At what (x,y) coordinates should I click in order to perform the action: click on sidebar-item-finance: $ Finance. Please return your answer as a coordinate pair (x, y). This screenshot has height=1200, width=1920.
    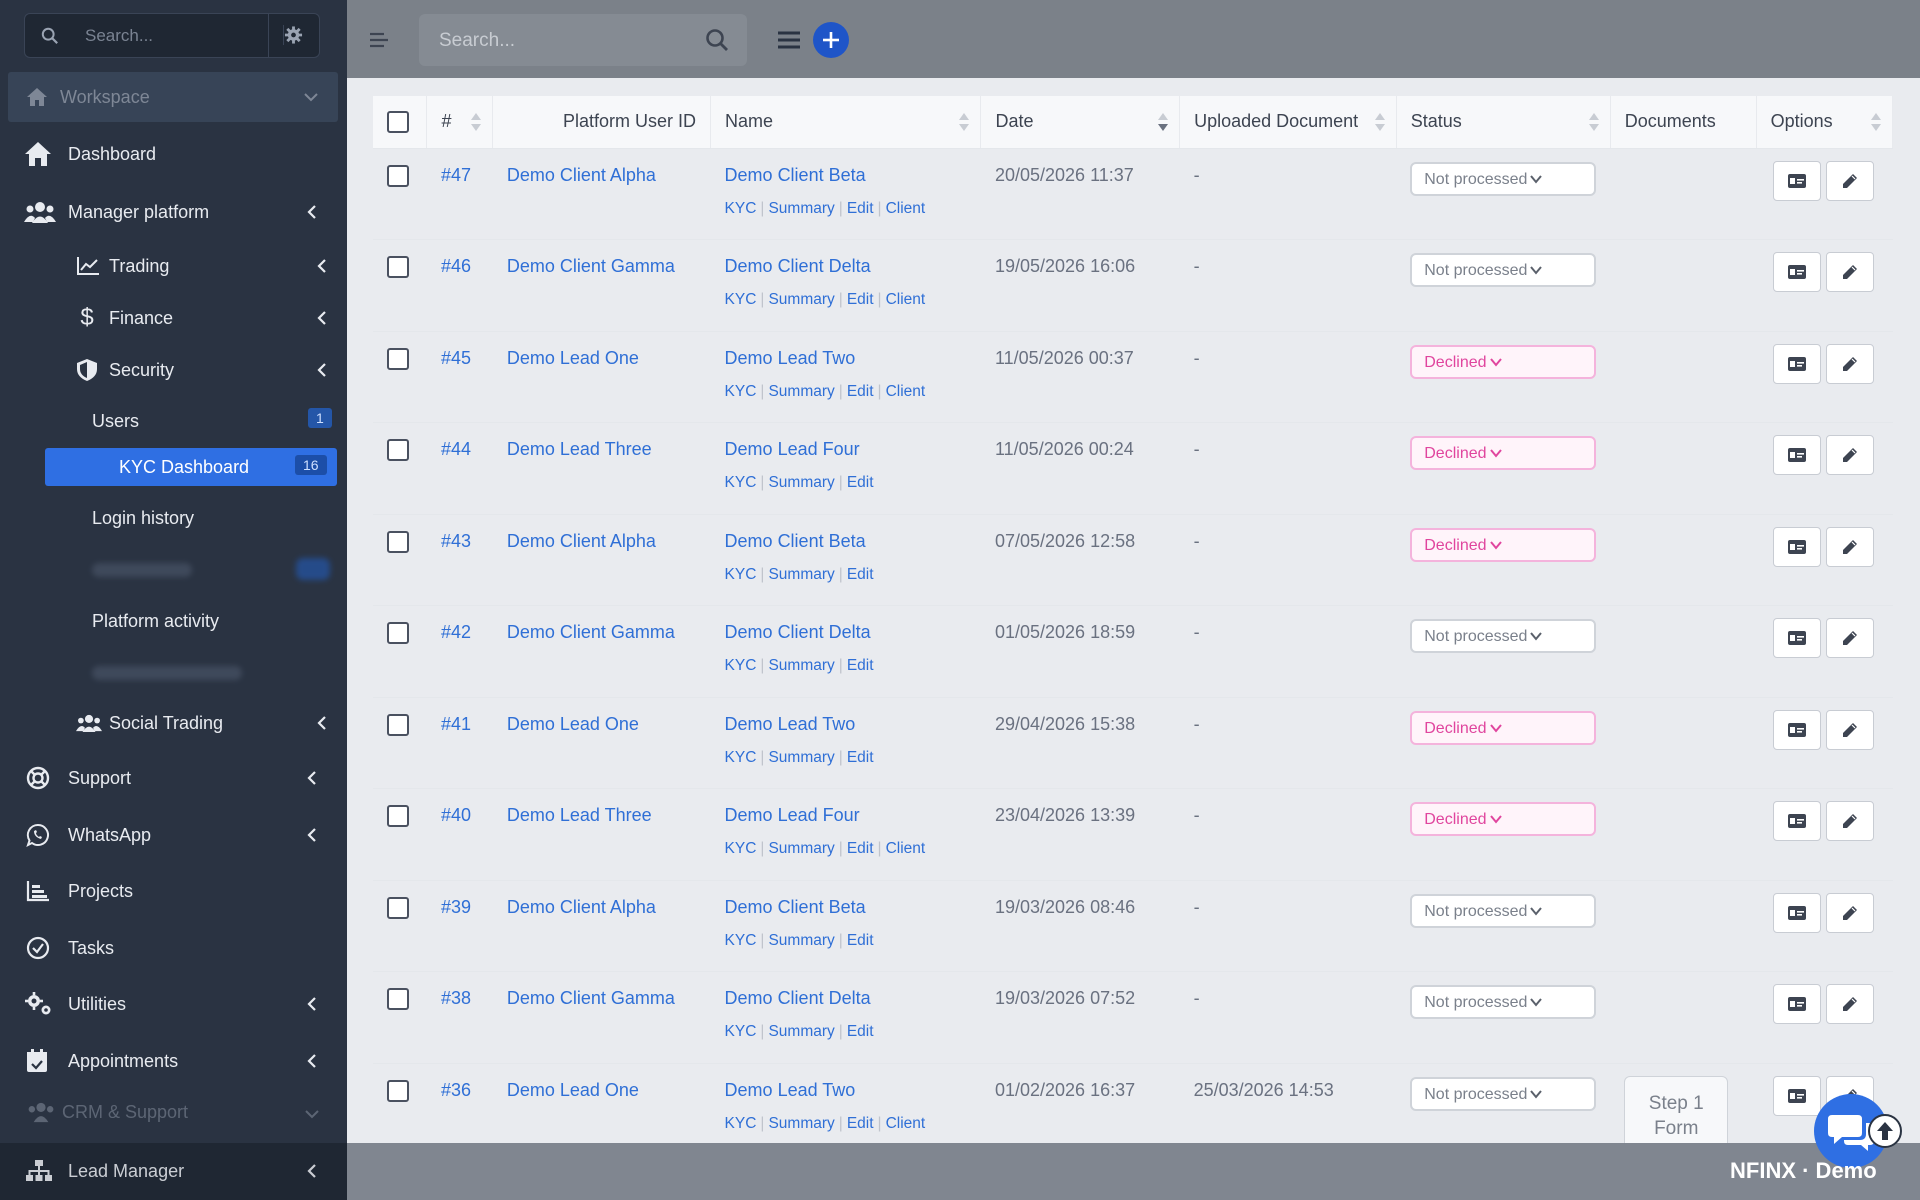
    Looking at the image, I should click on (173, 318).